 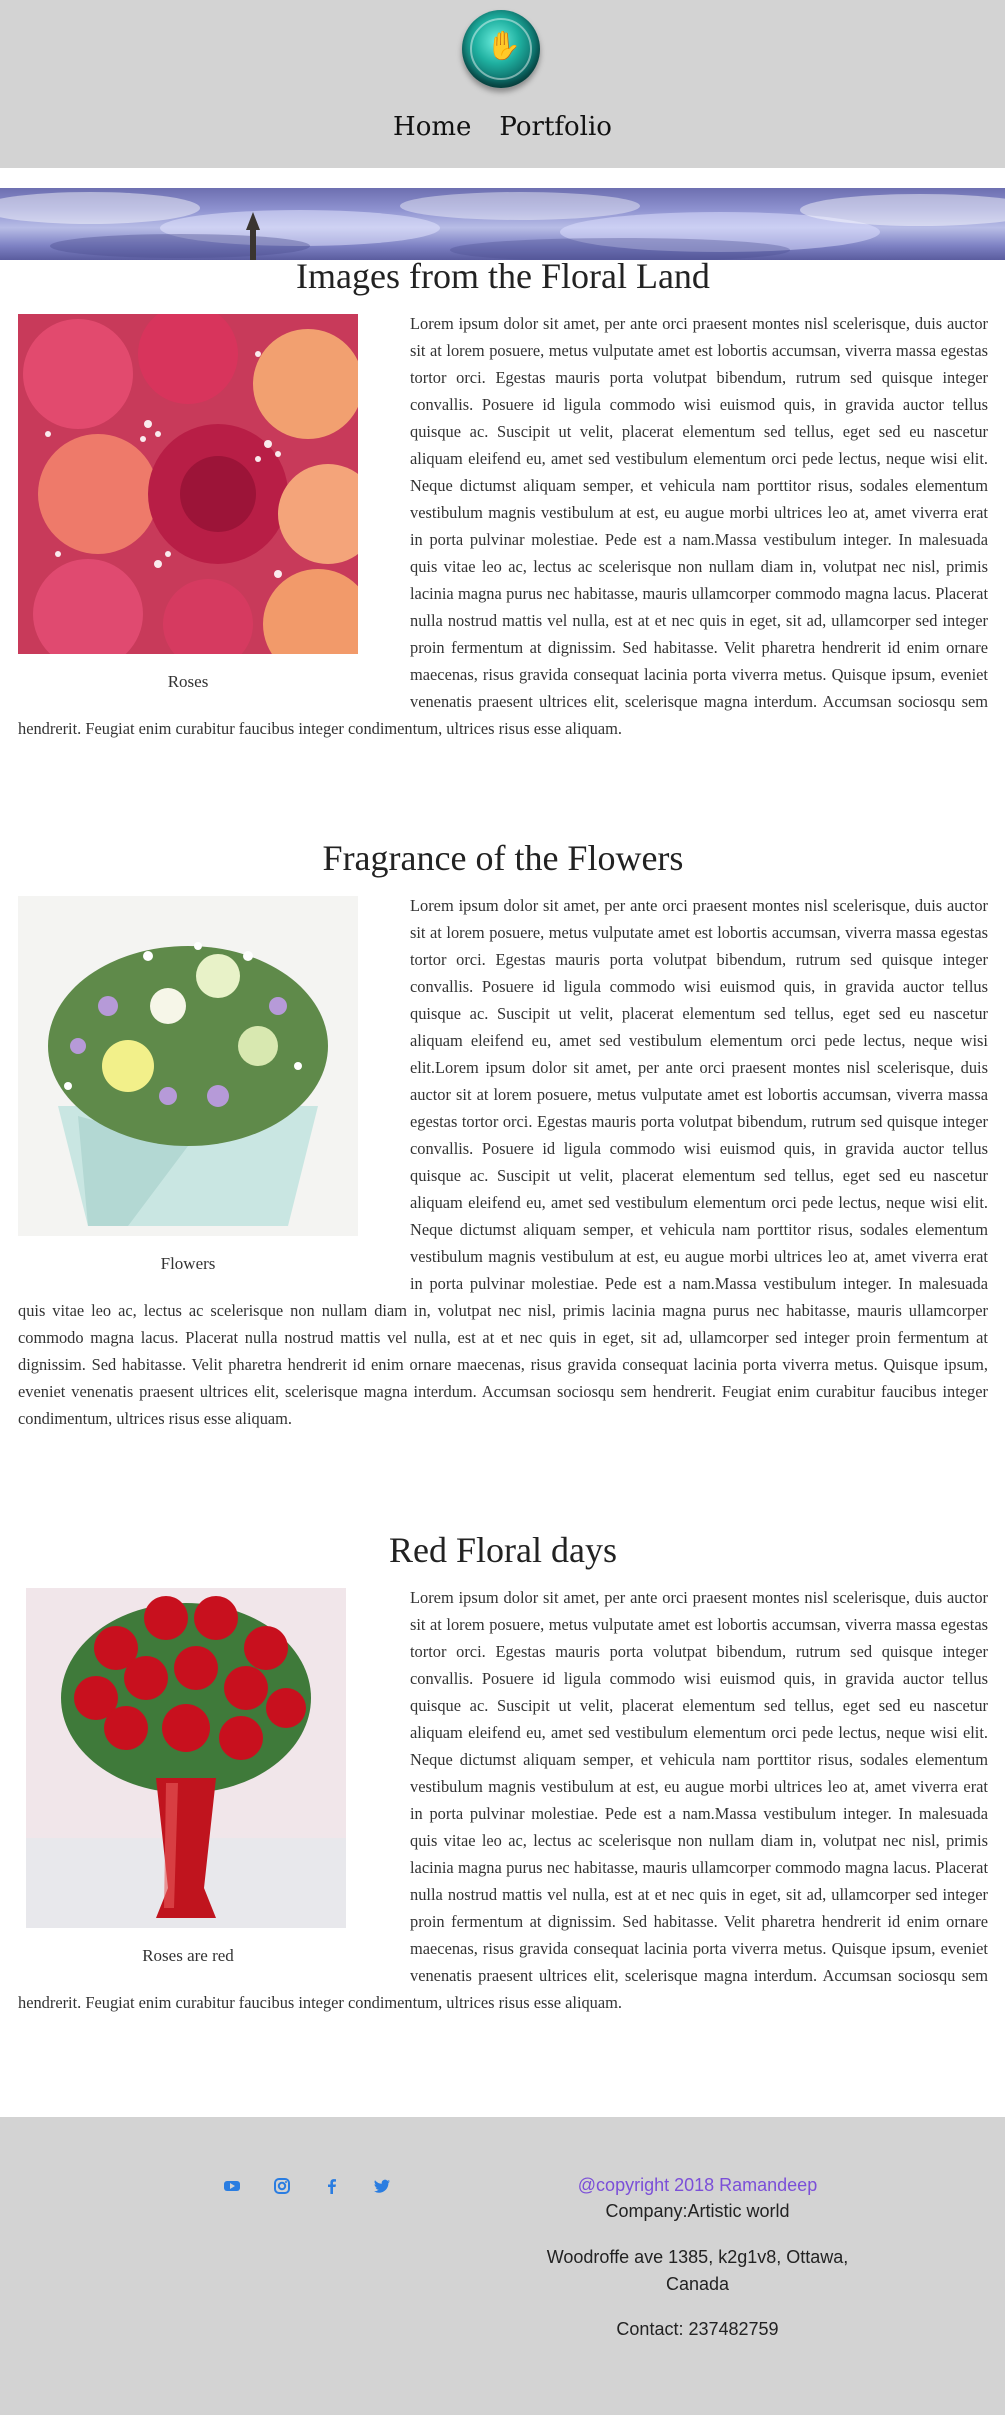 What do you see at coordinates (188, 1066) in the screenshot?
I see `mixed-bouquet-image` at bounding box center [188, 1066].